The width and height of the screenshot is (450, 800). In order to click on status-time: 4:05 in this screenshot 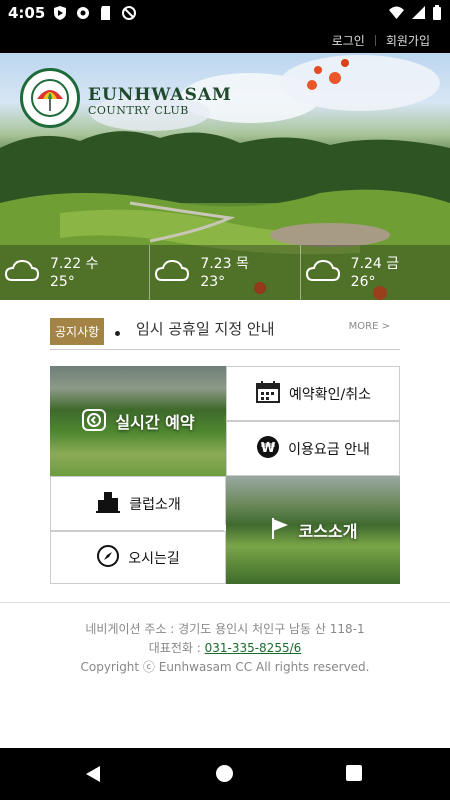, I will do `click(27, 13)`.